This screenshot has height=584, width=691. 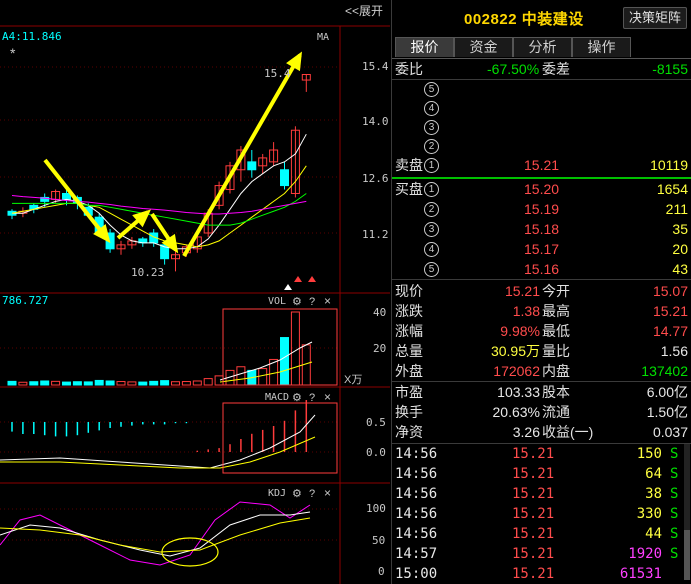 What do you see at coordinates (297, 302) in the screenshot?
I see `vol-gear-icon: ⚙` at bounding box center [297, 302].